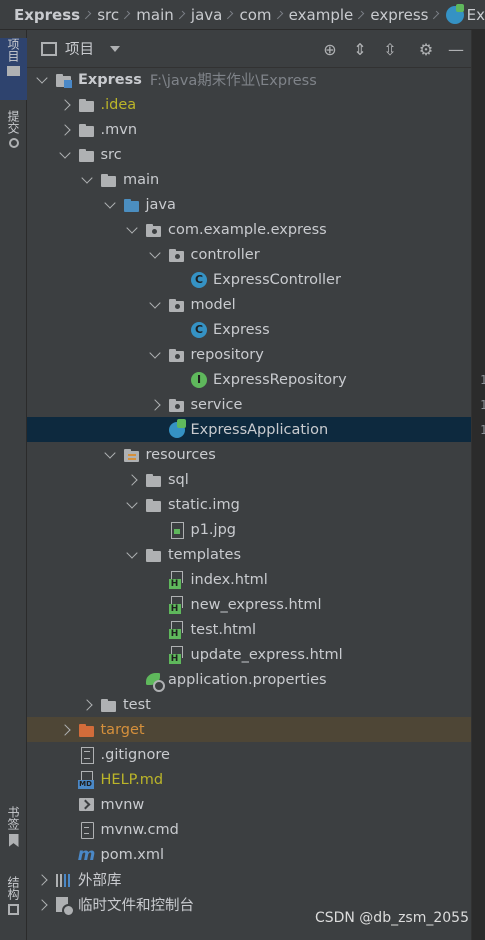 The height and width of the screenshot is (940, 485). I want to click on tab-bookmarks-label: 书签, so click(13, 818).